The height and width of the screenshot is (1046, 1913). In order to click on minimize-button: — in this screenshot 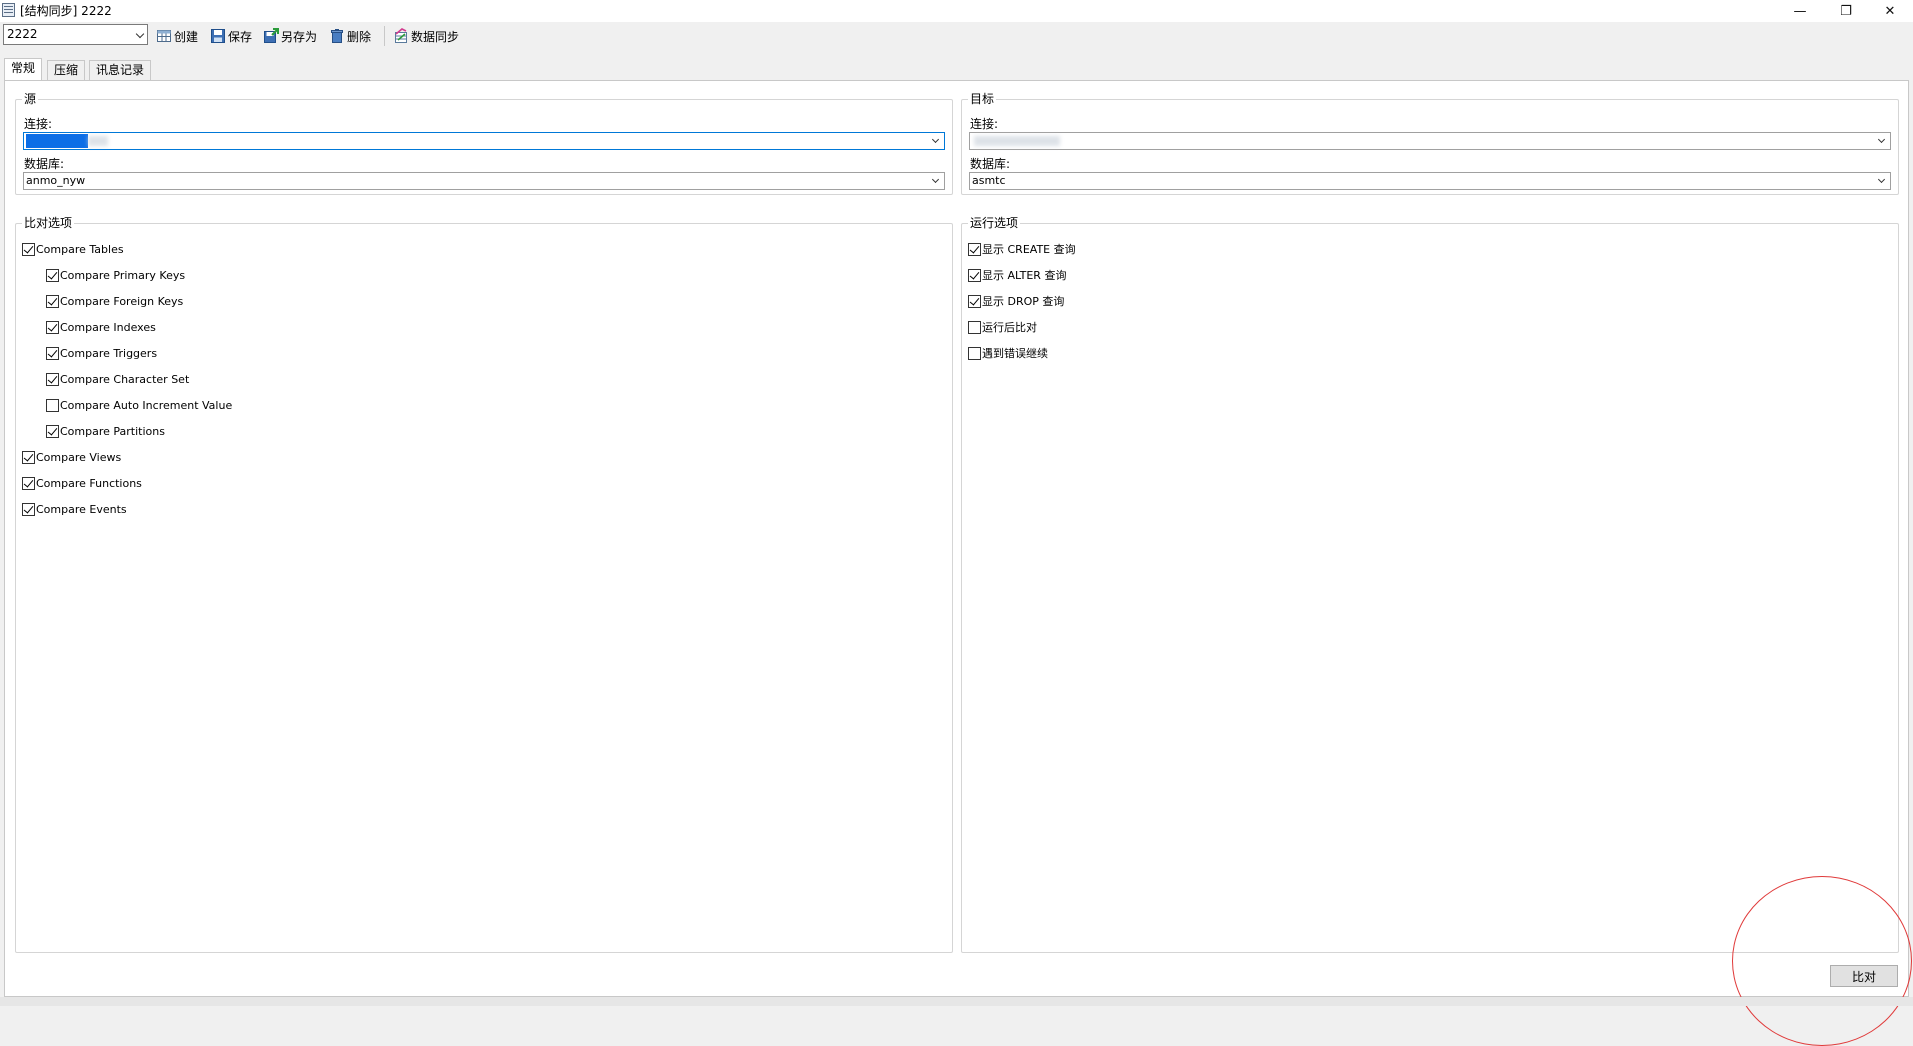, I will do `click(1800, 11)`.